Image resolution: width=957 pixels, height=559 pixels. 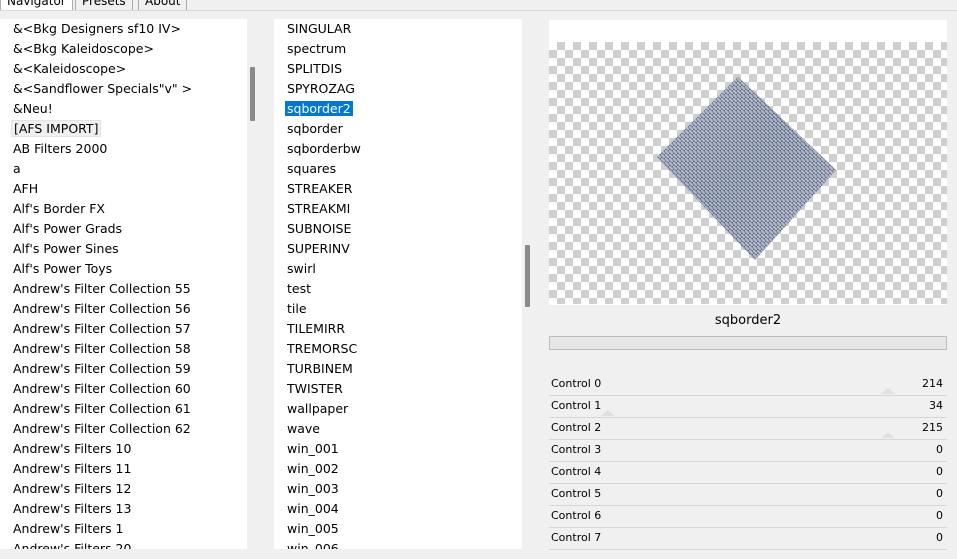 What do you see at coordinates (97, 269) in the screenshot?
I see `category-item: Alf's Power Toys` at bounding box center [97, 269].